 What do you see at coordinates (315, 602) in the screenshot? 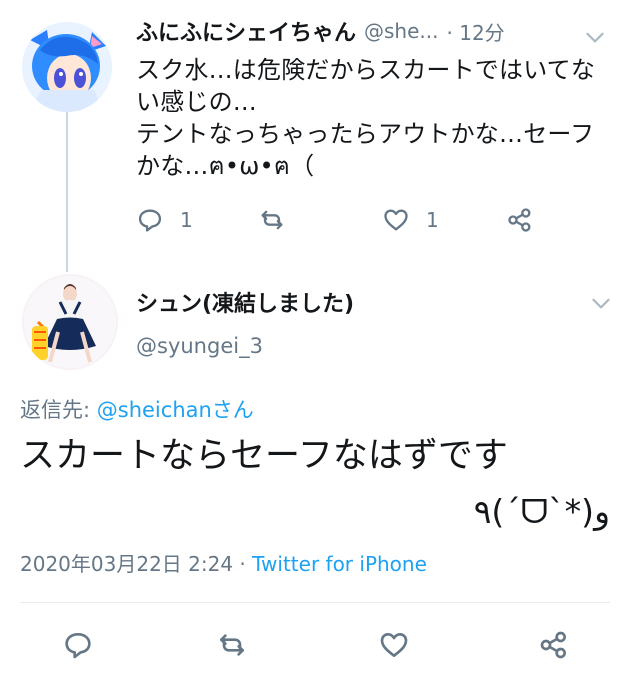
I see `divider` at bounding box center [315, 602].